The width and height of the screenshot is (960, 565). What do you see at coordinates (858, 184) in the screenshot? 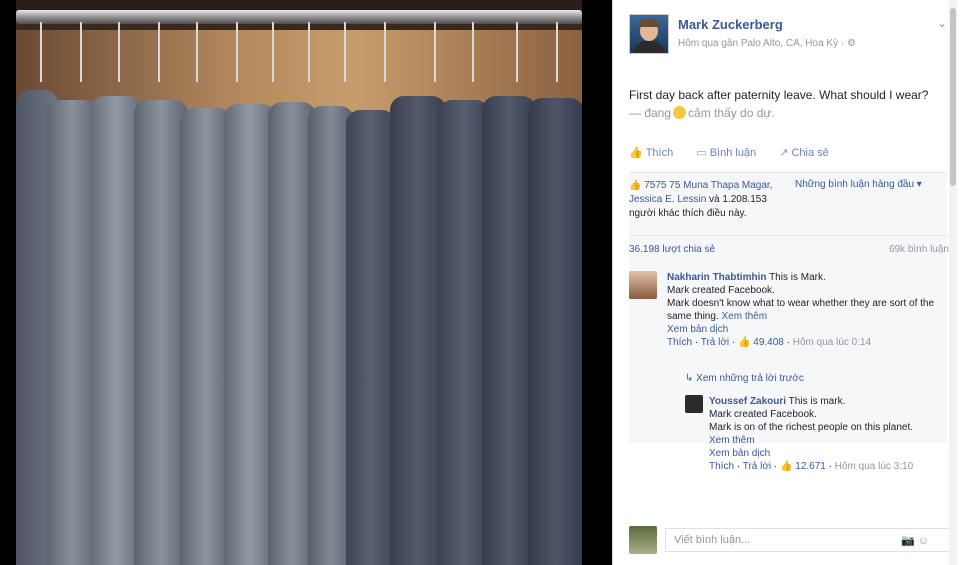
I see `comment-sort-dropdown: Những bình luận hàng đầu ▾` at bounding box center [858, 184].